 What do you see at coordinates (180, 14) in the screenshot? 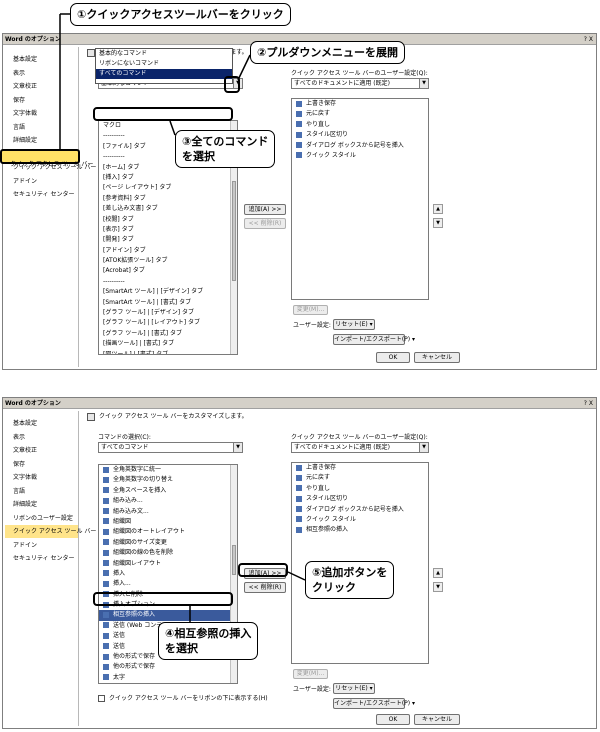
I see `callout-step1: ①クイックアクセスツールバーをクリック` at bounding box center [180, 14].